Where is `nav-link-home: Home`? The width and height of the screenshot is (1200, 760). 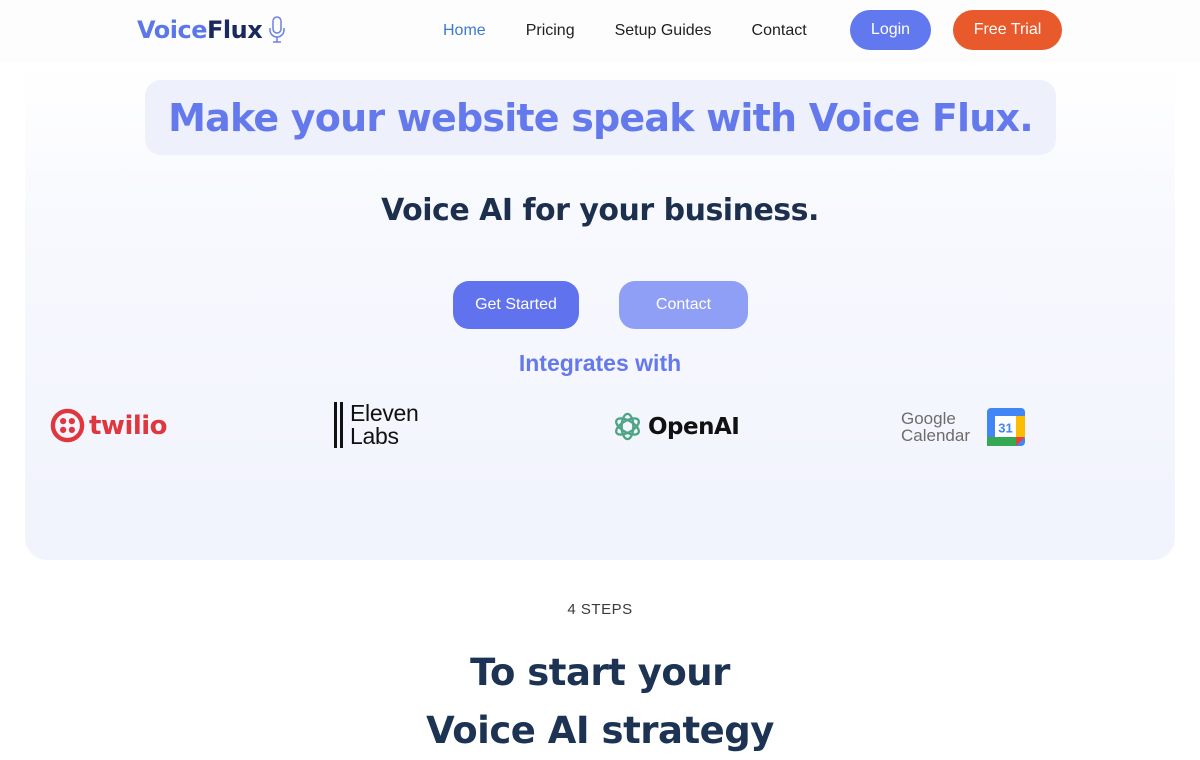
nav-link-home: Home is located at coordinates (464, 31).